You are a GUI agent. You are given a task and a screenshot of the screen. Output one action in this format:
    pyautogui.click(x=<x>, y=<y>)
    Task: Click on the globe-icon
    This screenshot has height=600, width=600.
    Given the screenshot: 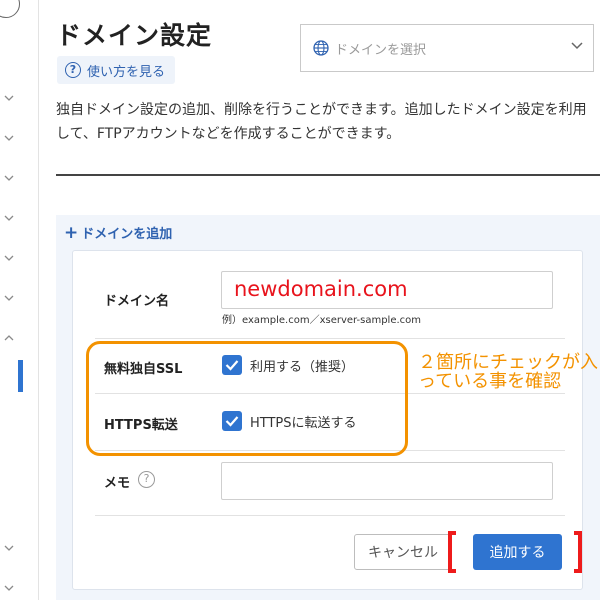 What is the action you would take?
    pyautogui.click(x=321, y=48)
    